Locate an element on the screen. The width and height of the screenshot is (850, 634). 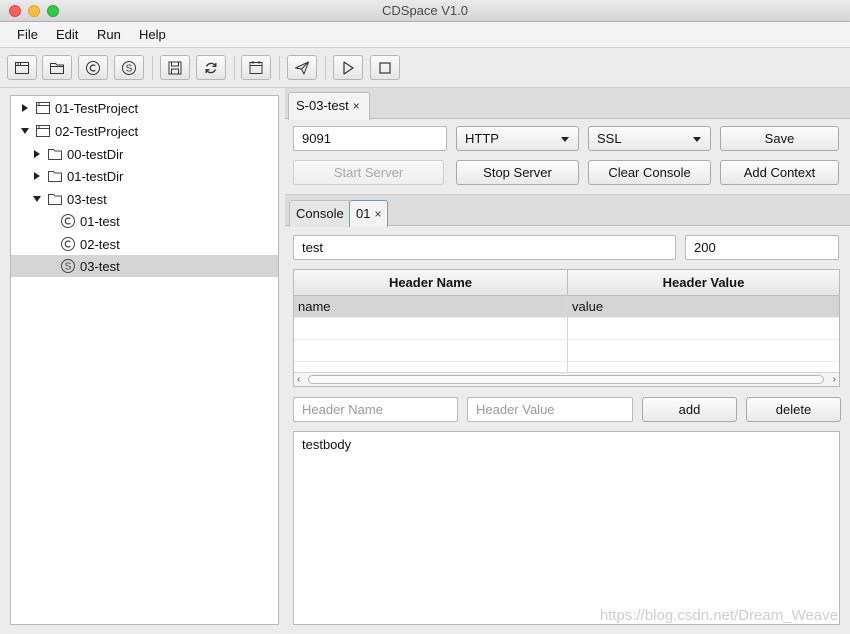
new-server-button: S is located at coordinates (129, 67).